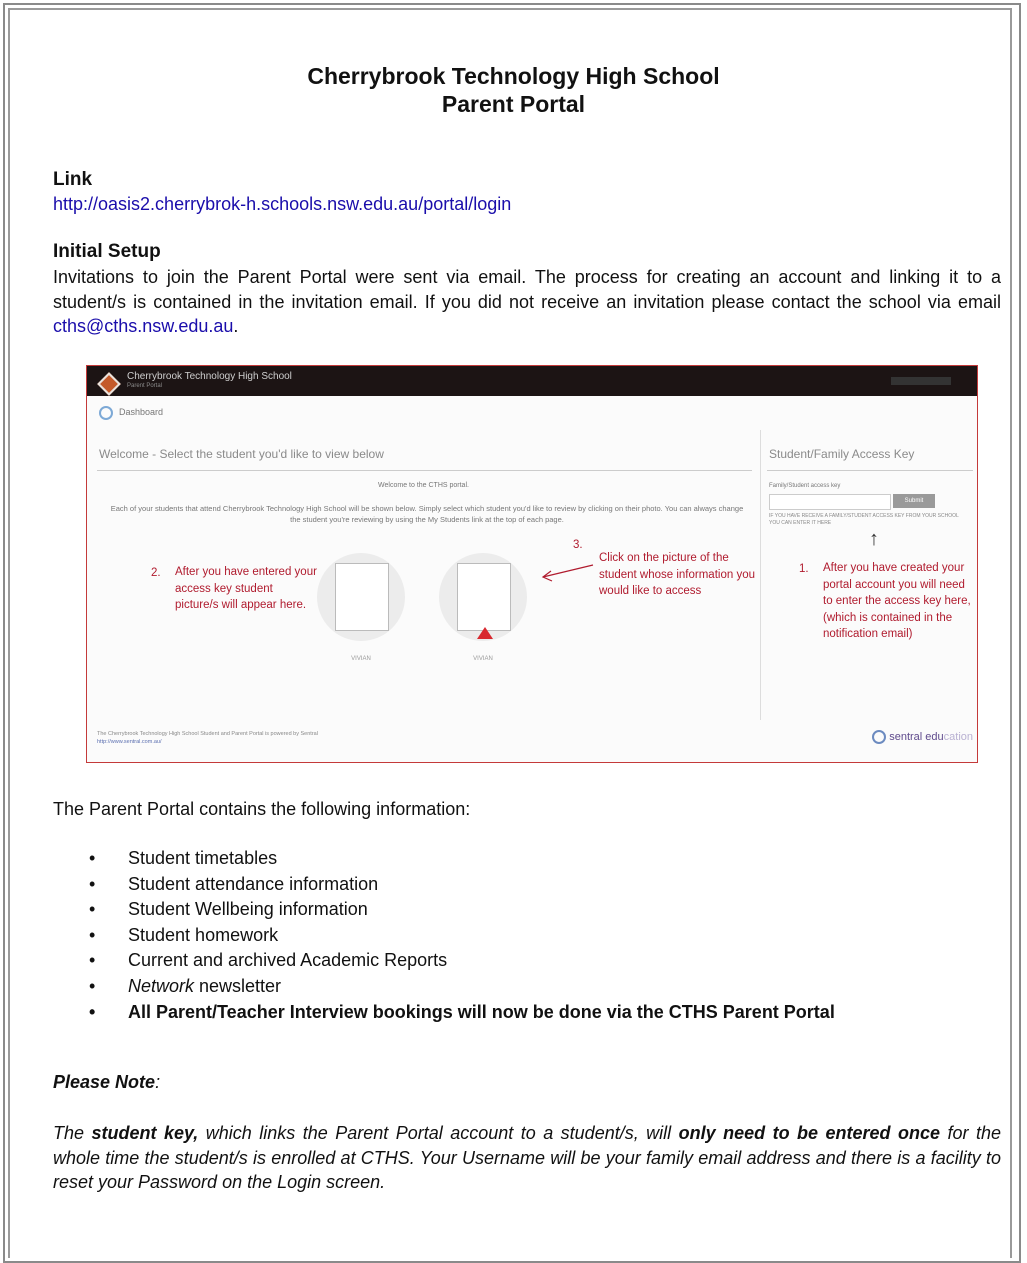  Describe the element at coordinates (444, 987) in the screenshot. I see `list-item: • Network newsletter` at that location.